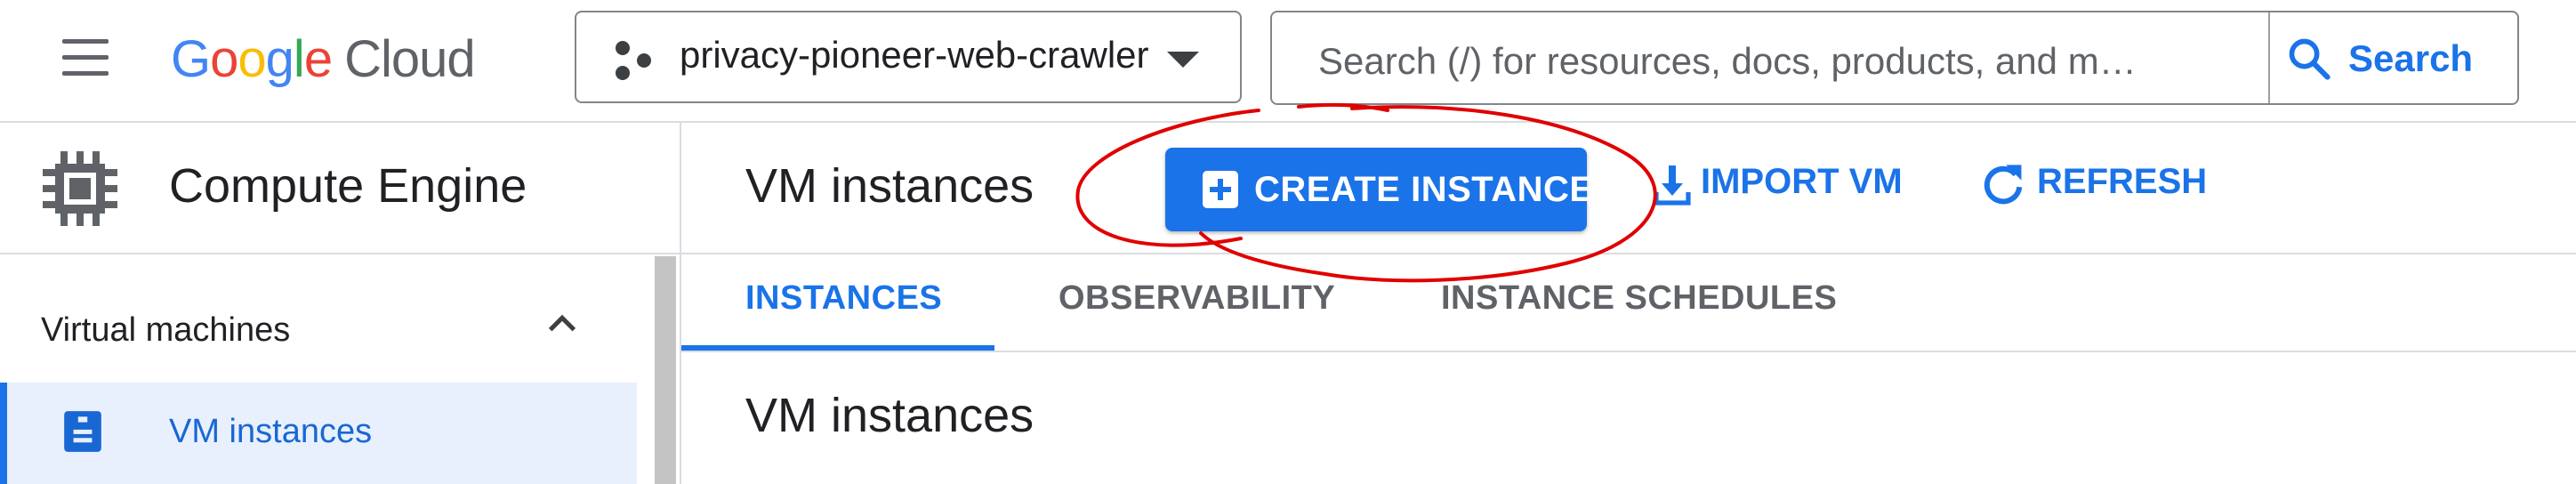 This screenshot has height=484, width=2576. I want to click on search-divider, so click(2269, 57).